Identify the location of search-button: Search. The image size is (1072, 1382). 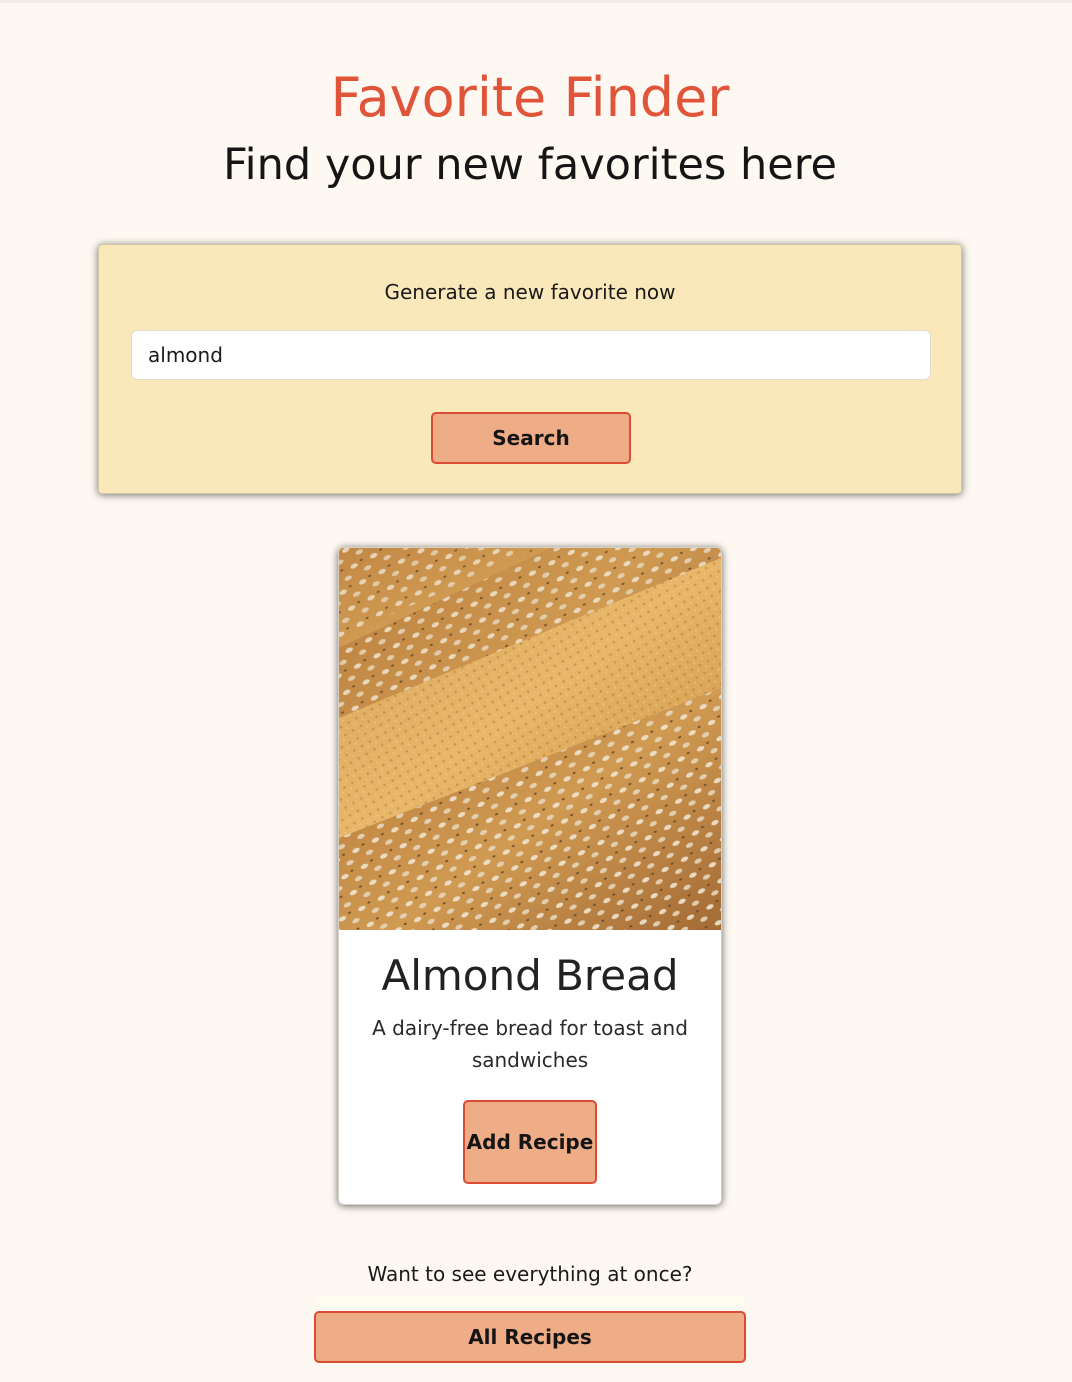
(531, 438).